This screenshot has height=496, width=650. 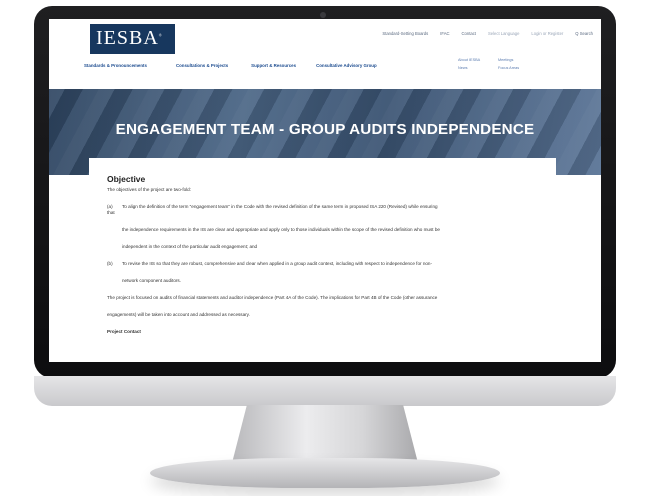 What do you see at coordinates (503, 33) in the screenshot?
I see `language-selector: Select Language` at bounding box center [503, 33].